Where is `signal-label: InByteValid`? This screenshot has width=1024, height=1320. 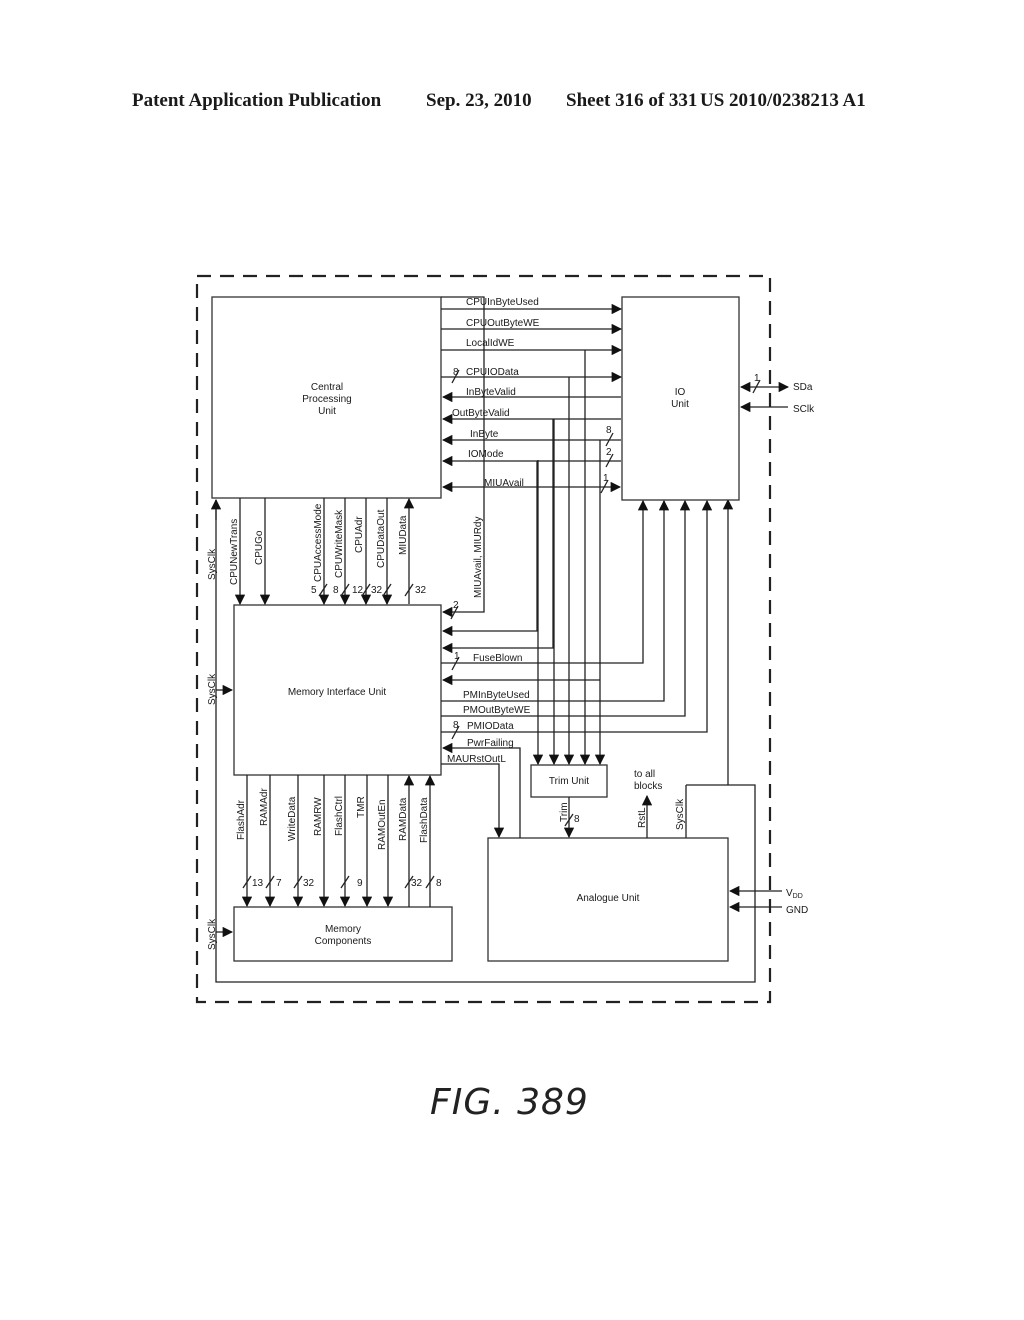
signal-label: InByteValid is located at coordinates (491, 392).